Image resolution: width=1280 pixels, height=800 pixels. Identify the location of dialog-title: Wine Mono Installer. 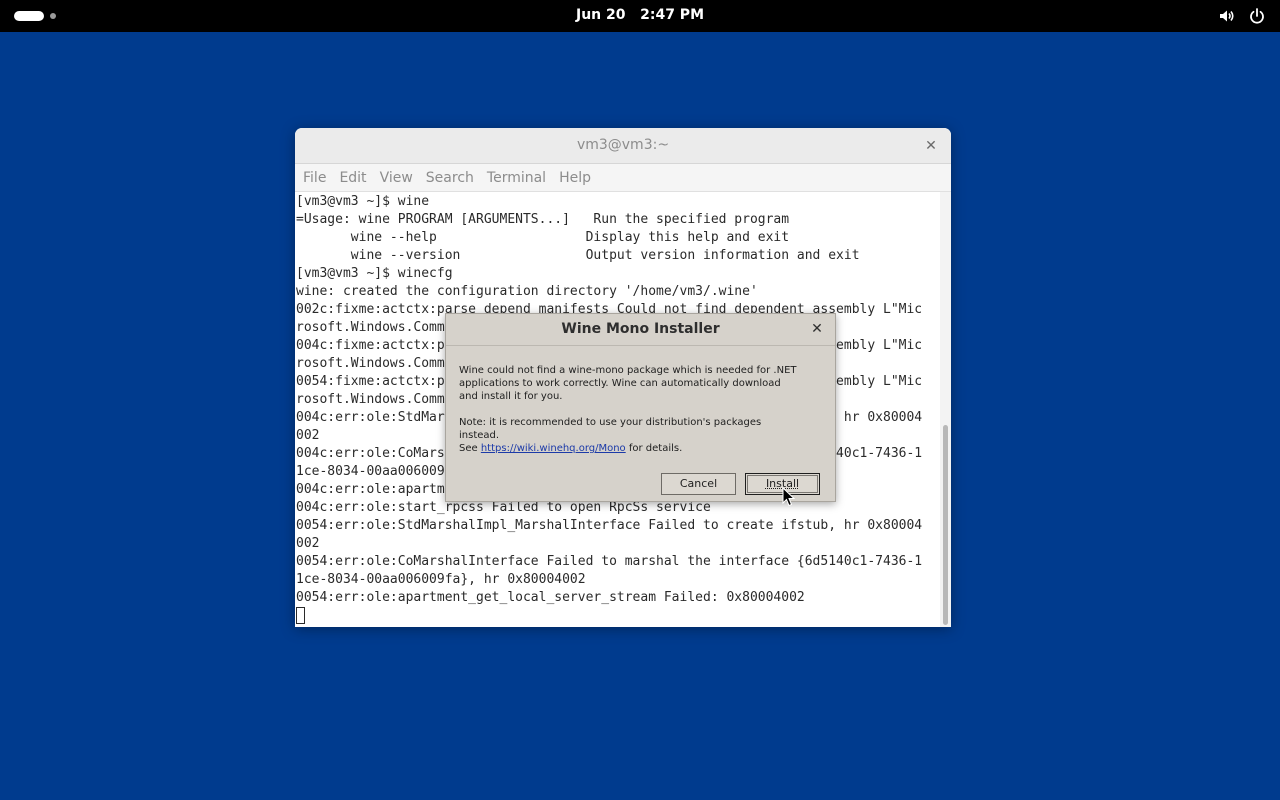
(640, 329).